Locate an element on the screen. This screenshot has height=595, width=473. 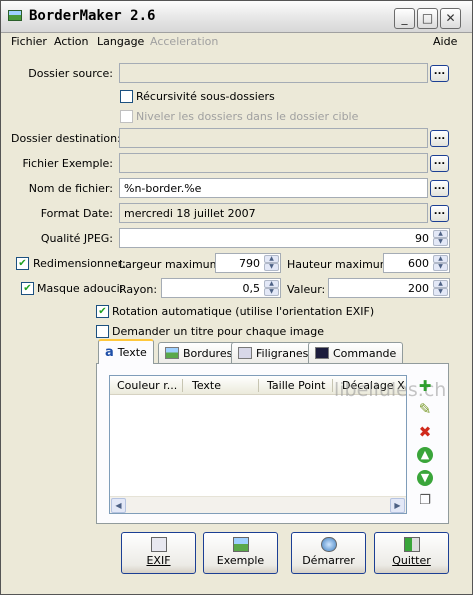
exif-button-label: EXIF is located at coordinates (158, 560).